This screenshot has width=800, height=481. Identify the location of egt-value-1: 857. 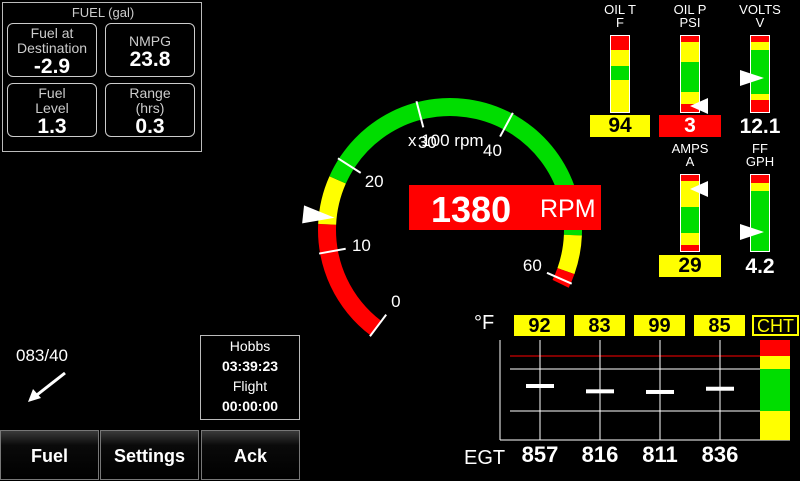
(540, 454).